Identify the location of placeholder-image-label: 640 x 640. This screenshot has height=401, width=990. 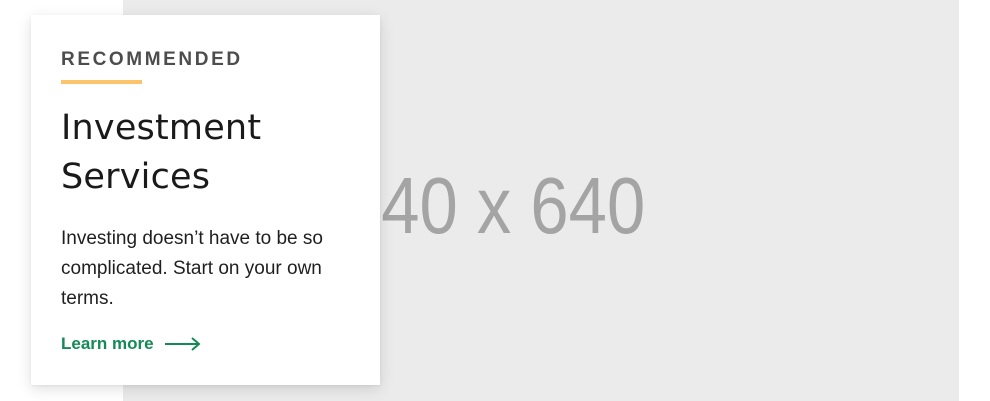
(494, 205).